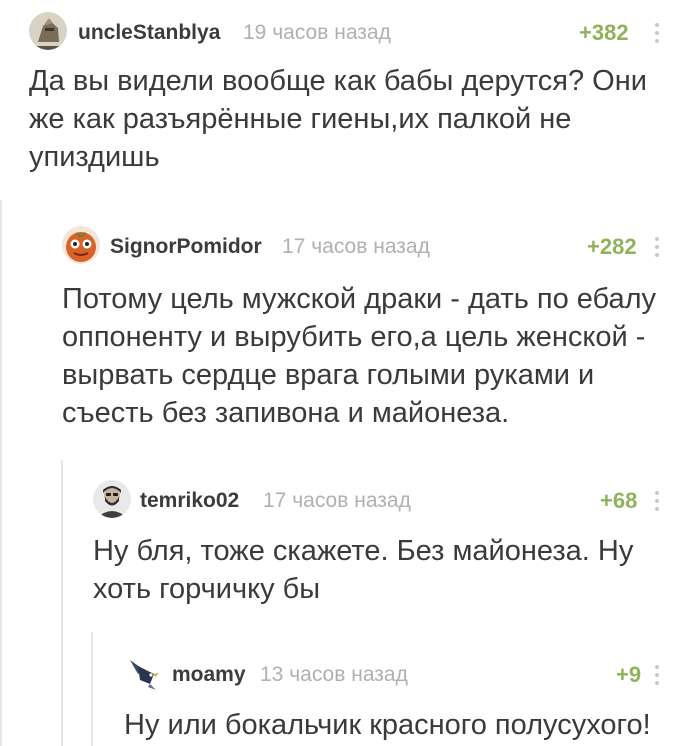 The height and width of the screenshot is (746, 700). I want to click on username: uncleStanblya, so click(149, 33).